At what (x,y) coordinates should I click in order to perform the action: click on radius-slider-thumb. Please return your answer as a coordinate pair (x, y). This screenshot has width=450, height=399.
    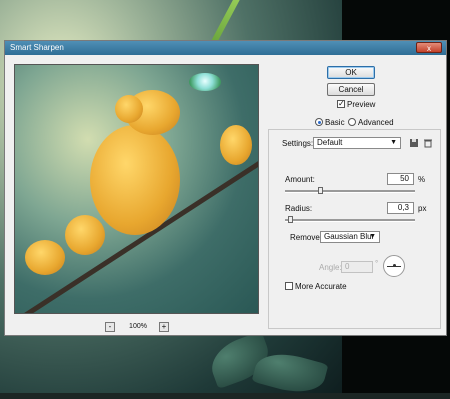
    Looking at the image, I should click on (290, 219).